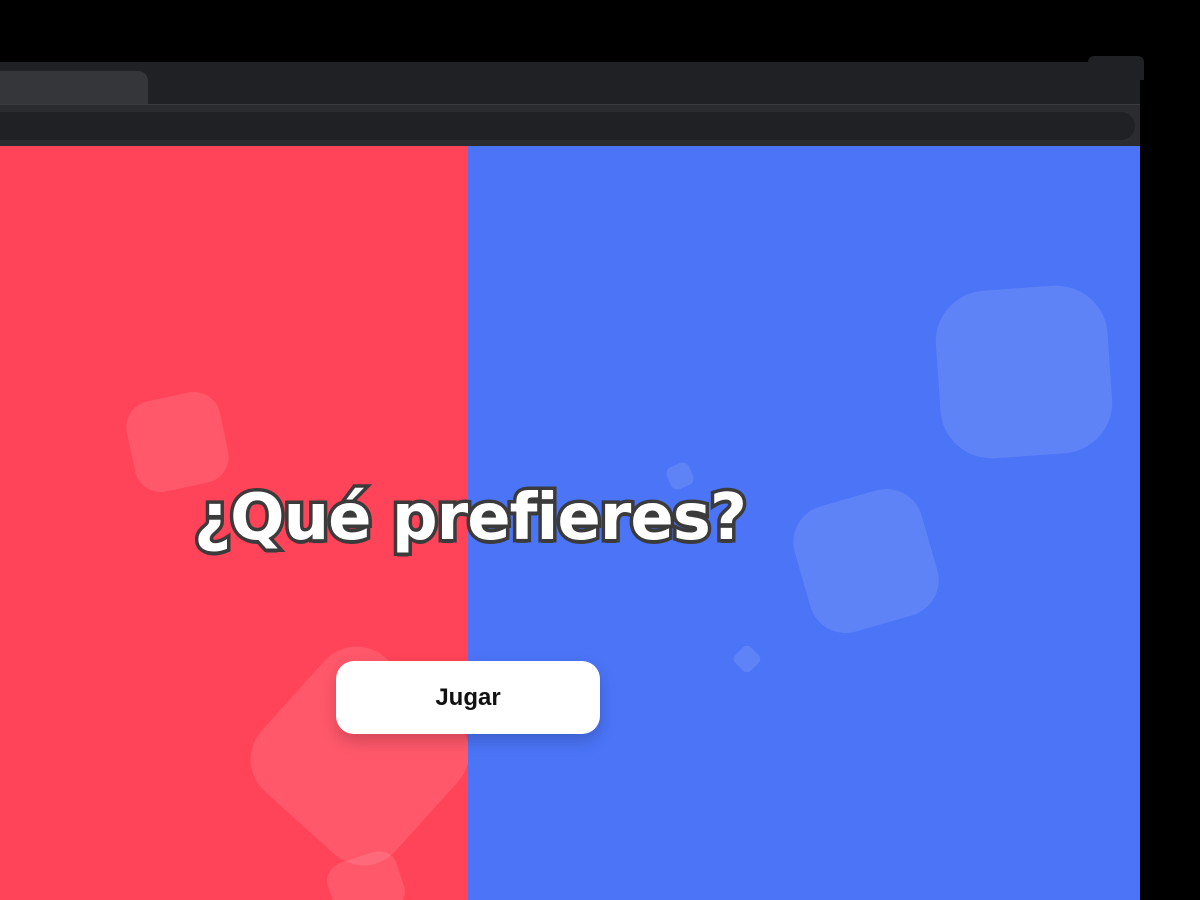 This screenshot has height=900, width=1200. I want to click on decorative-small-square, so click(747, 659).